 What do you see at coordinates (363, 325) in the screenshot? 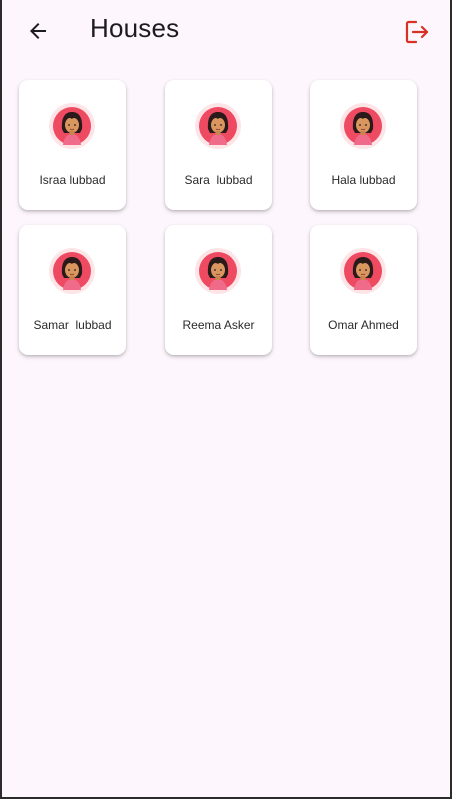
I see `house-name: Omar Ahmed` at bounding box center [363, 325].